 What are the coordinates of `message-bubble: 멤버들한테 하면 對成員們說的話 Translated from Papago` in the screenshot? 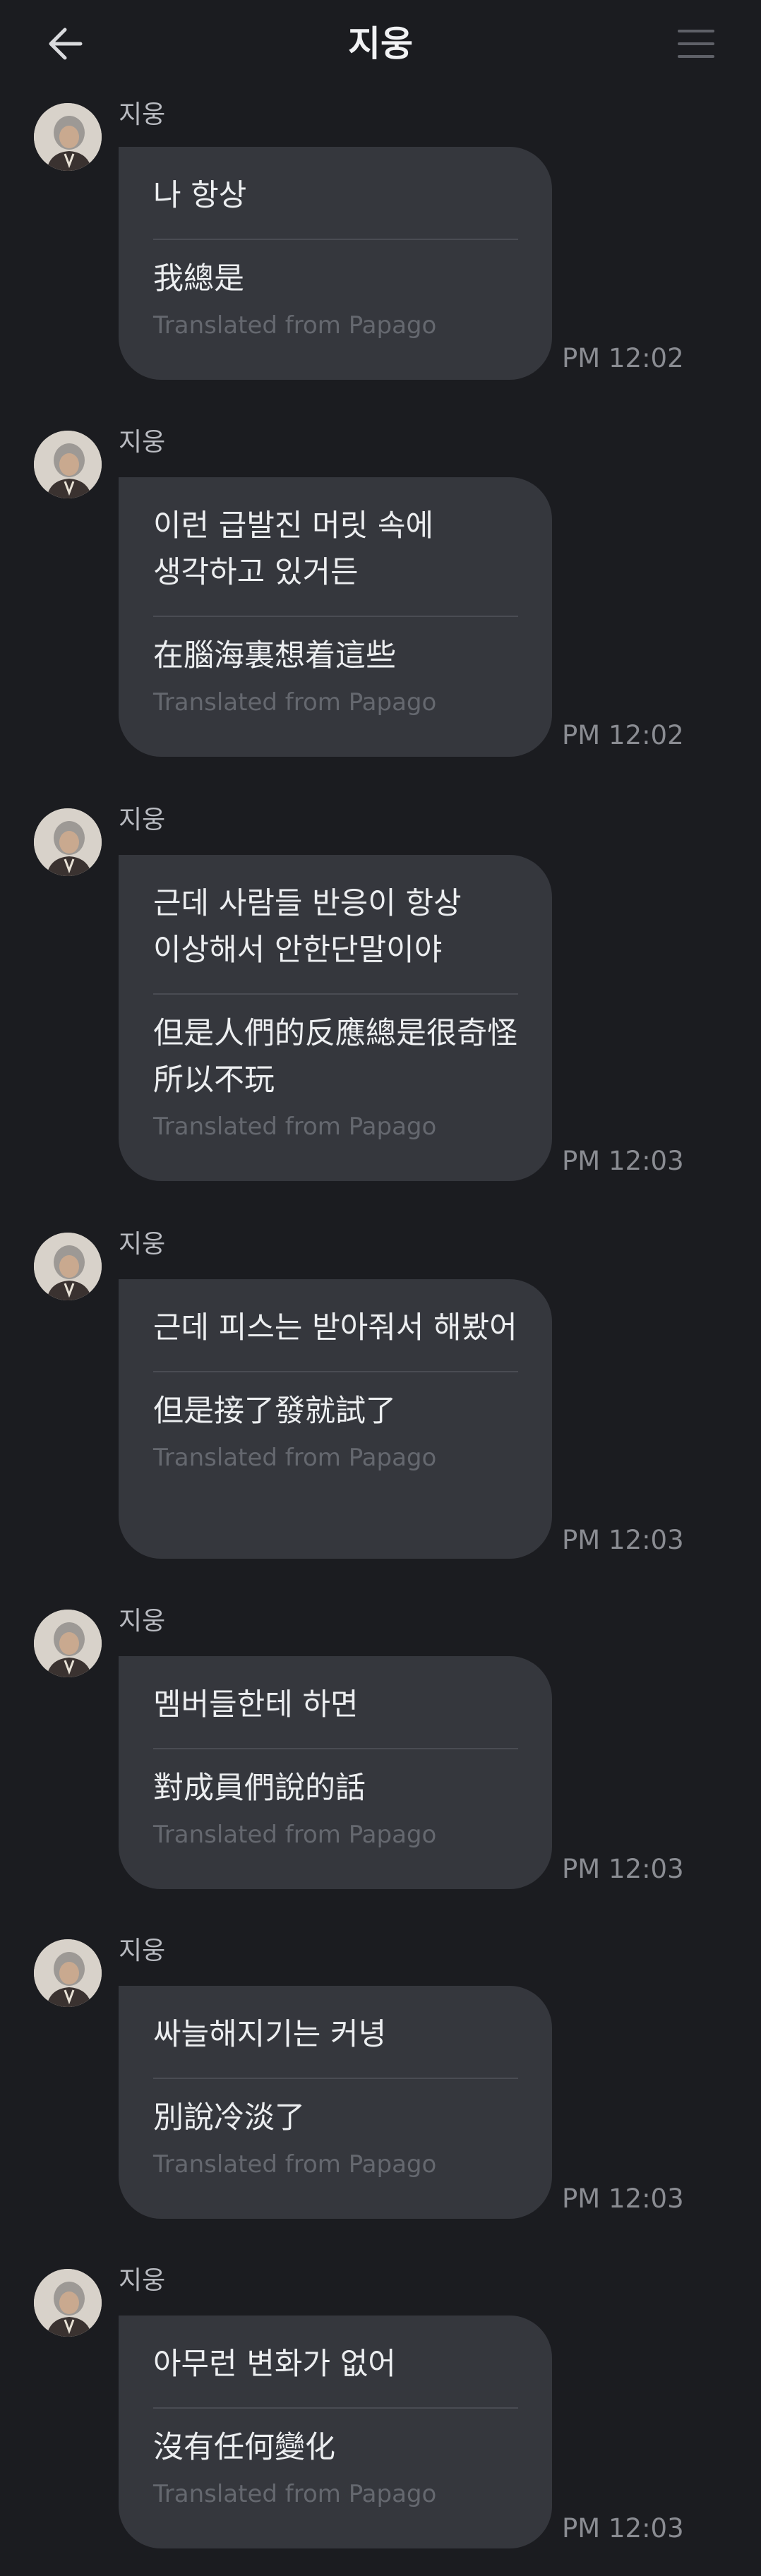 It's located at (335, 1772).